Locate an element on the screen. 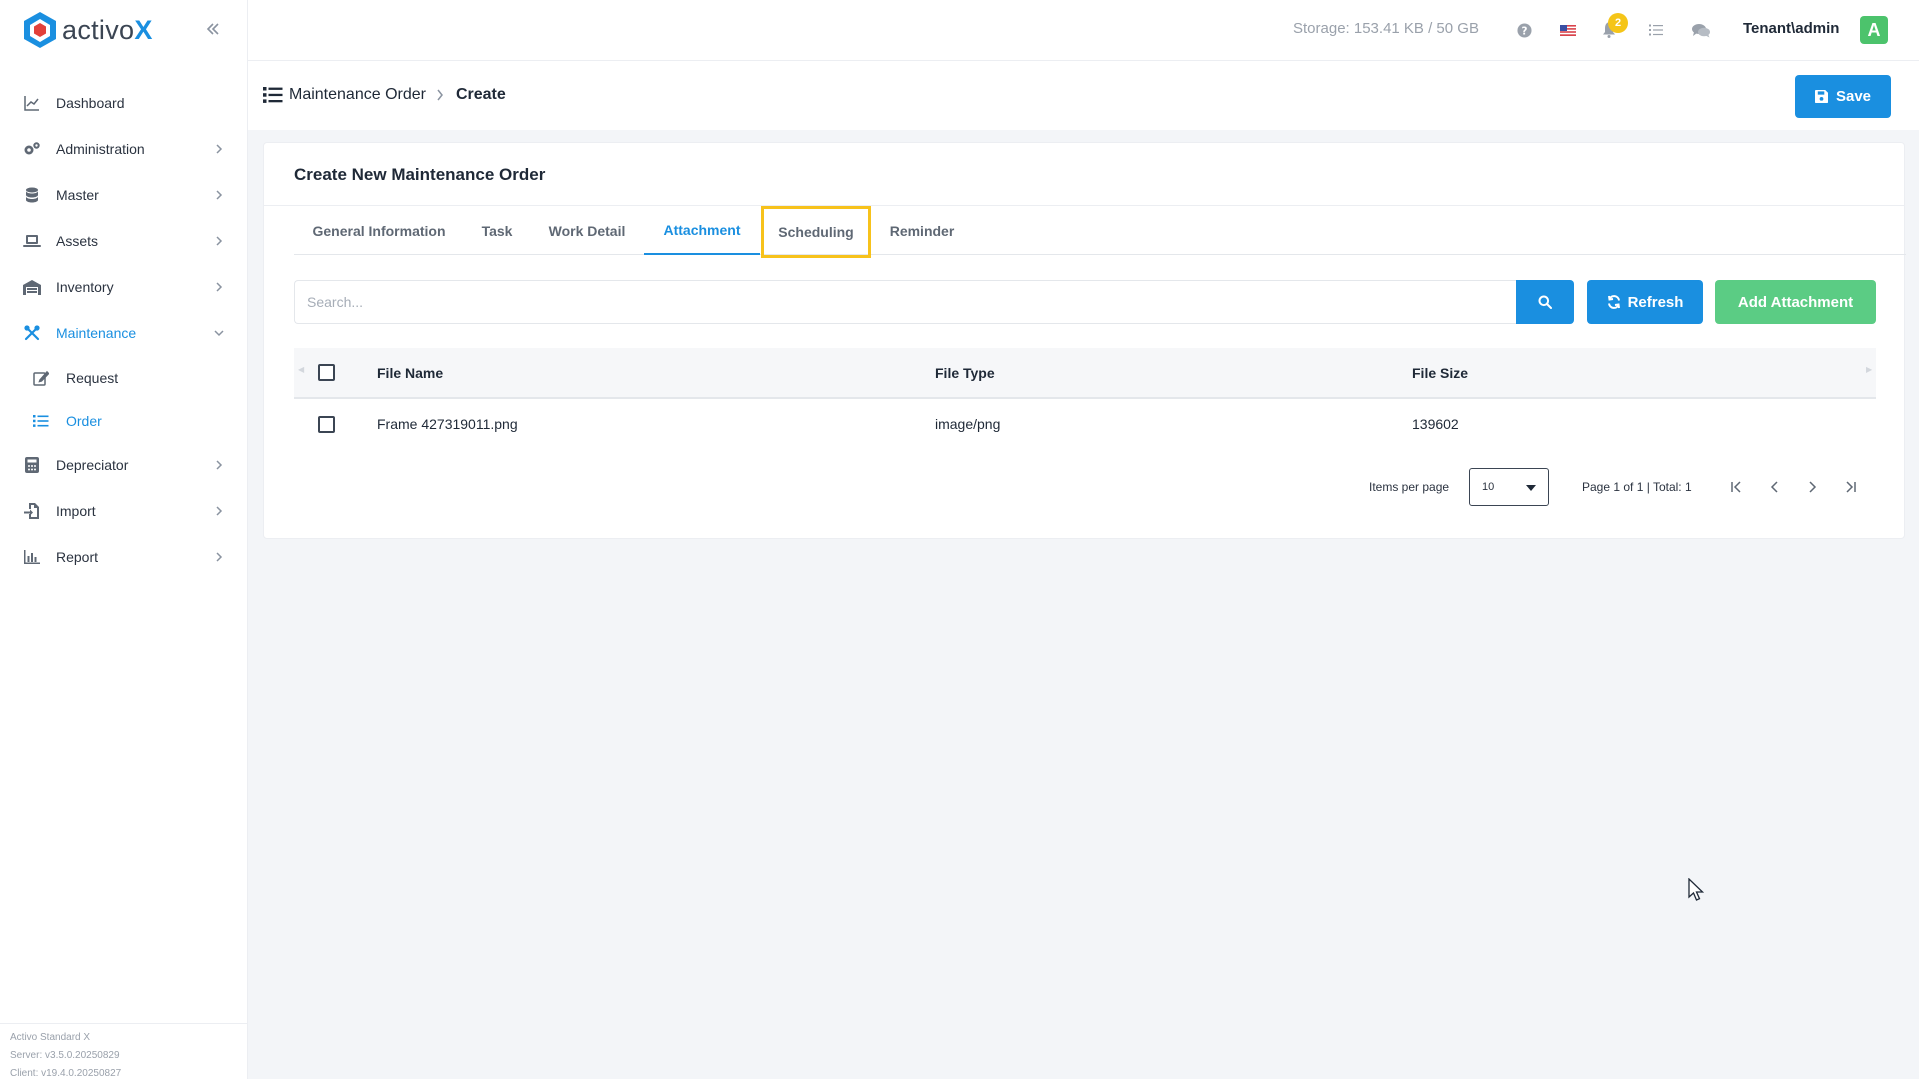  user-name: Tenant\admin is located at coordinates (1791, 28).